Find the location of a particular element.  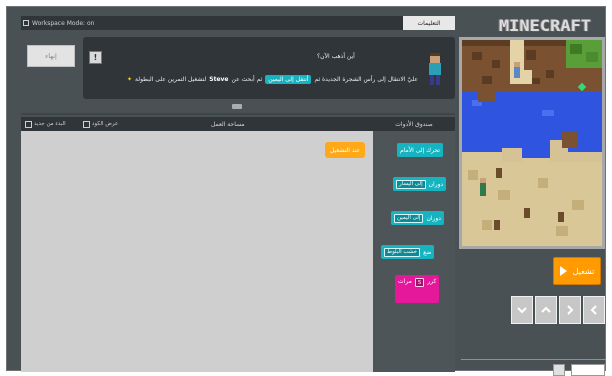

down-arrow-button is located at coordinates (522, 310).